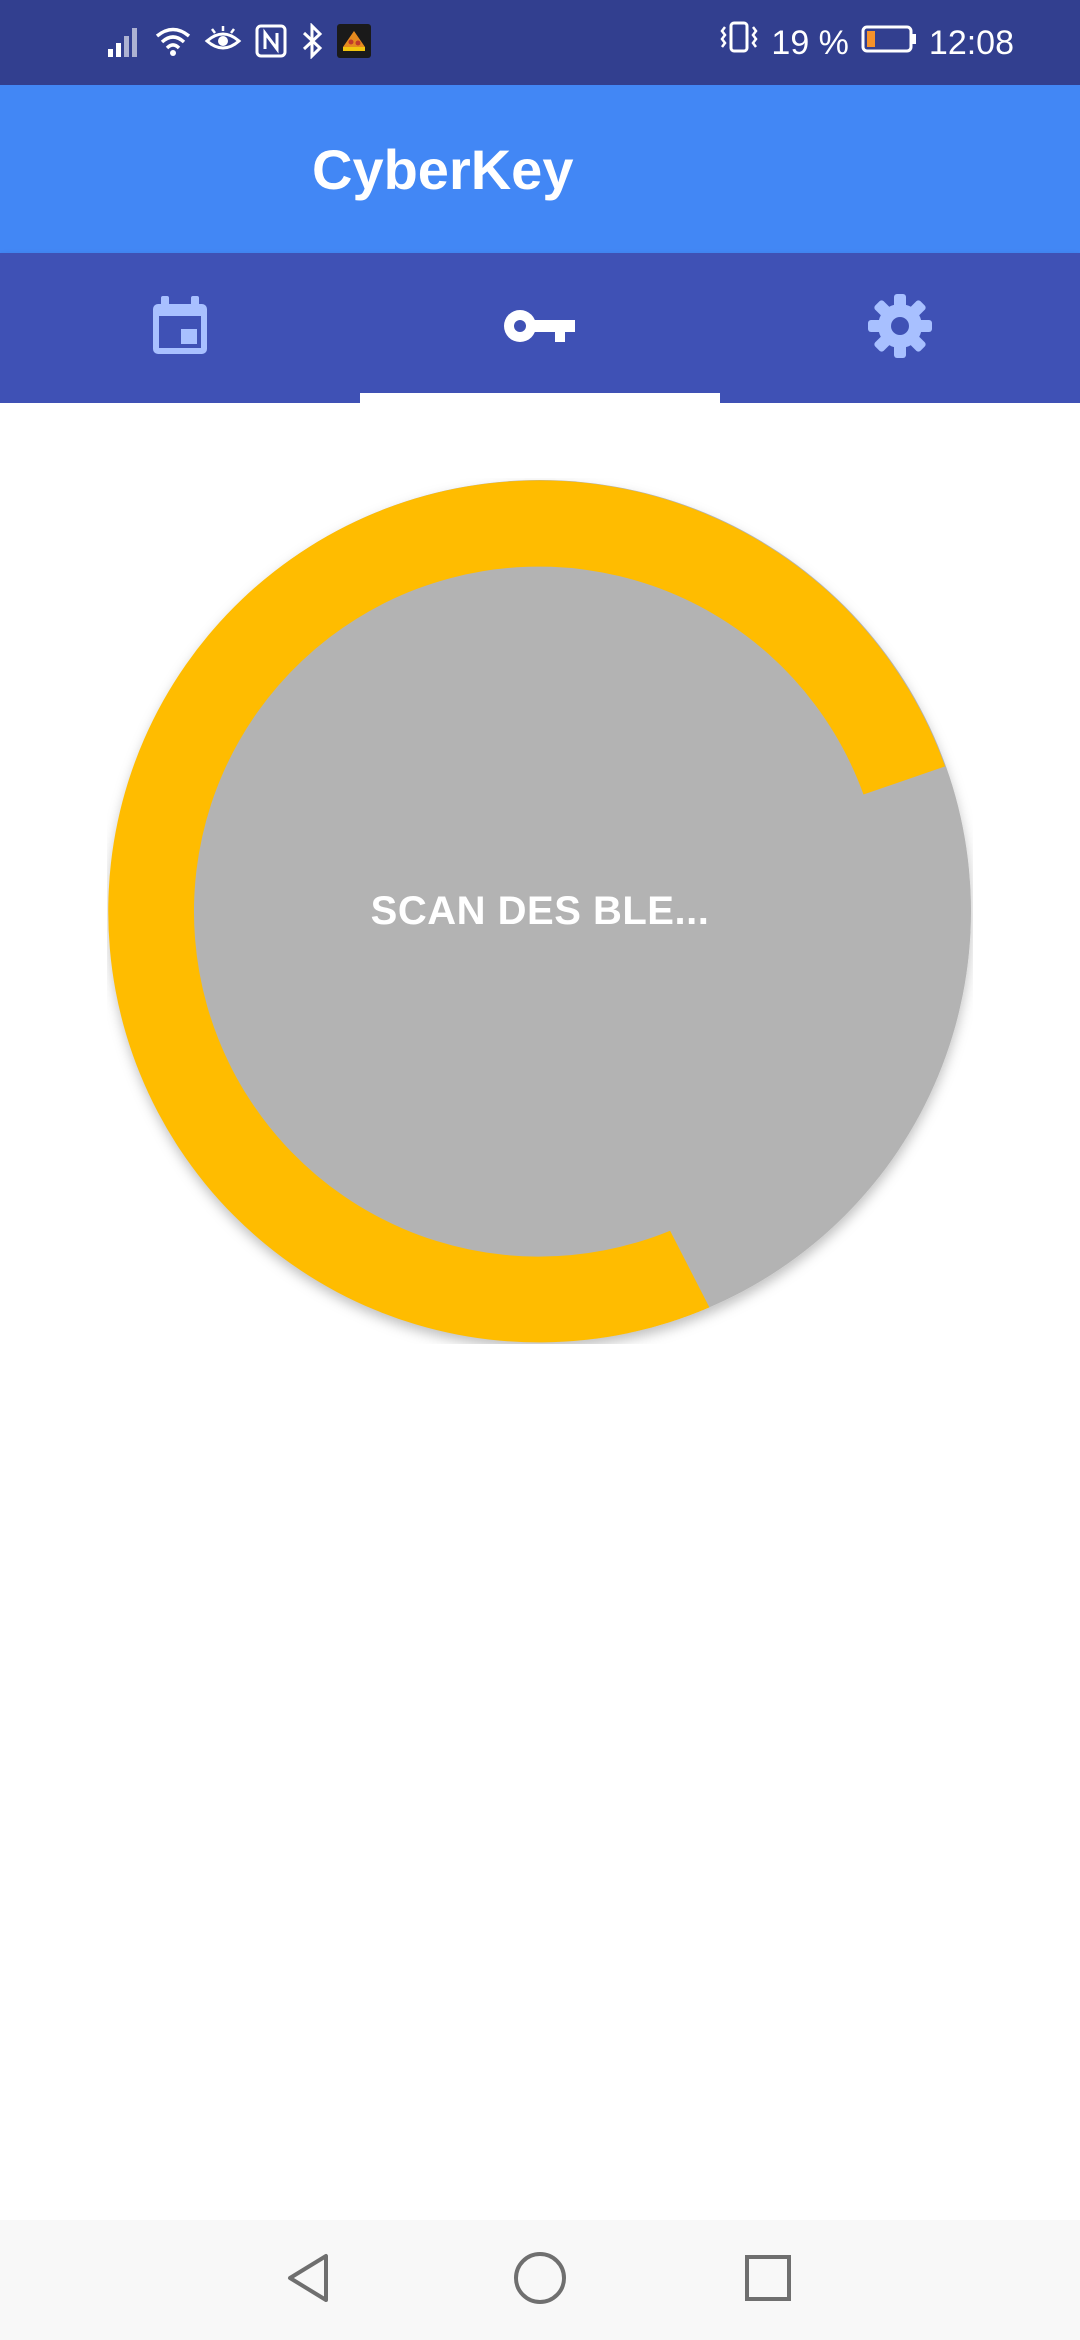  I want to click on status-icons-right: 19 % 12:08, so click(866, 43).